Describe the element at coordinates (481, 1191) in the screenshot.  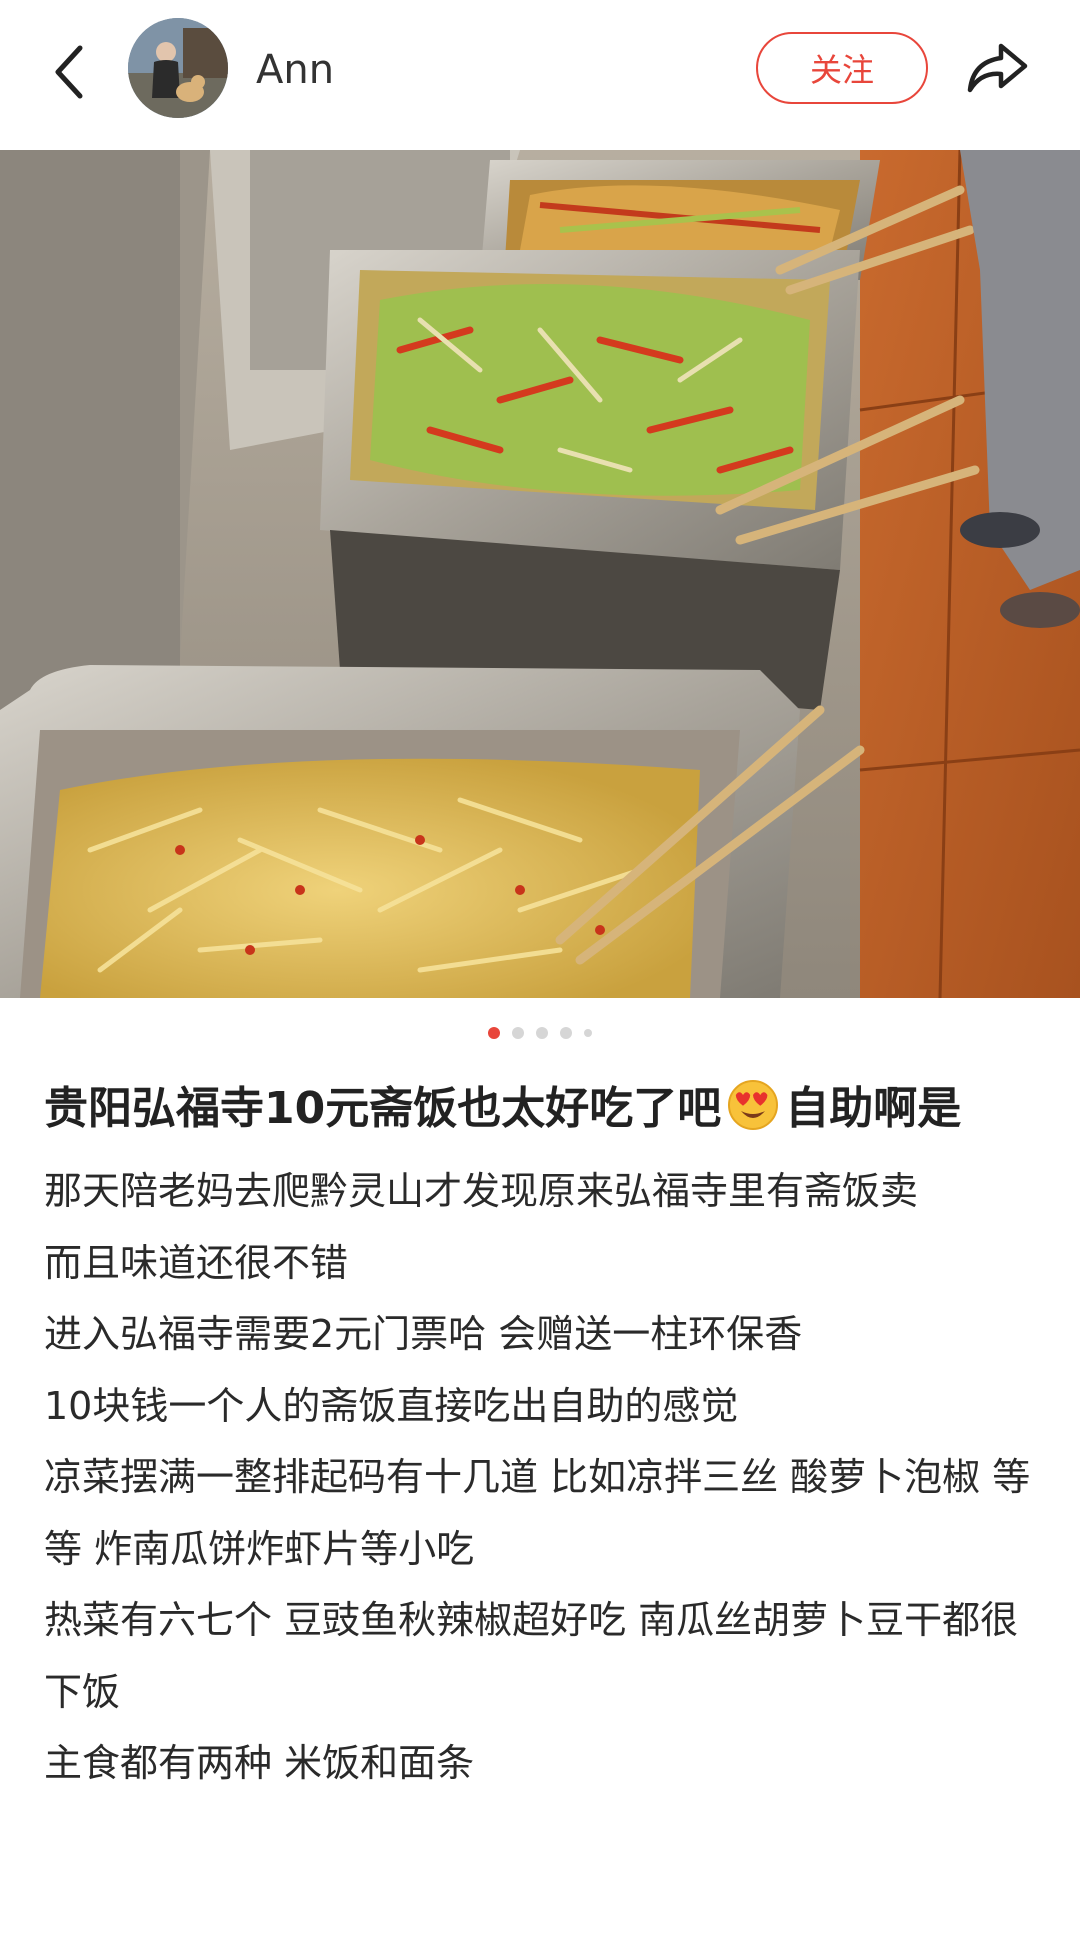
I see `post-body-line: 那天陪老妈去爬黔灵山才发现原来弘福寺里有斋饭卖` at that location.